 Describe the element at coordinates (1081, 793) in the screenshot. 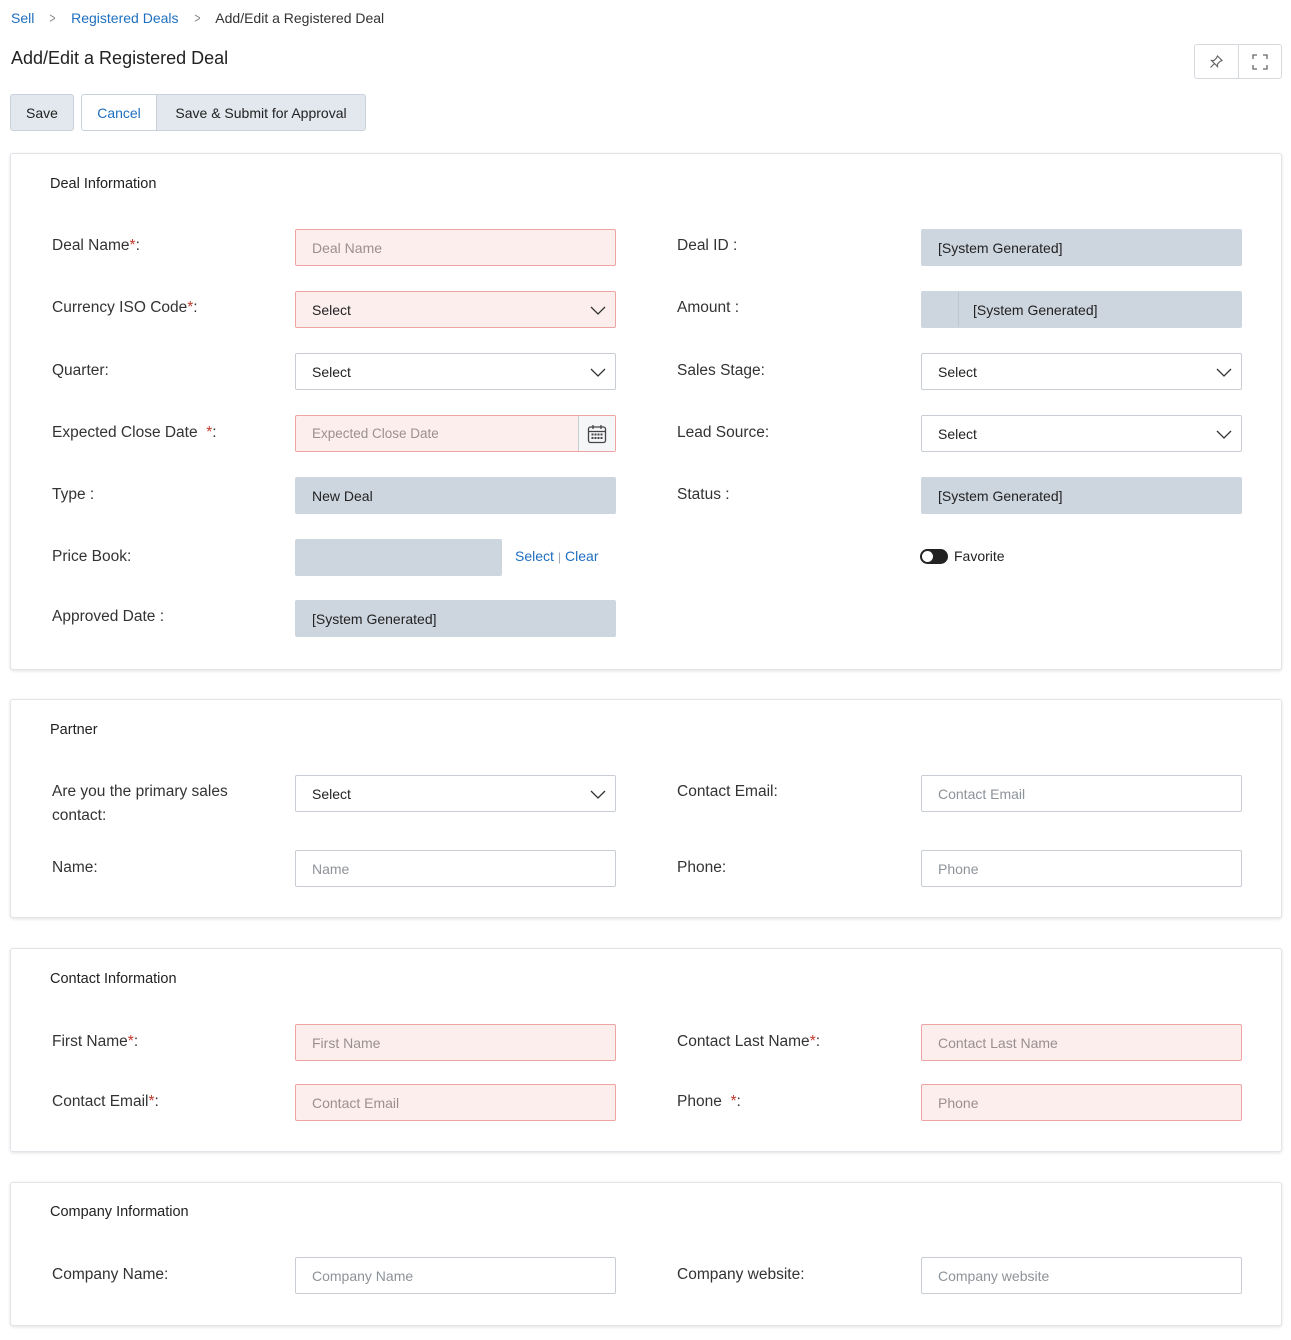

I see `partner-contact-email-input: Contact Email` at that location.